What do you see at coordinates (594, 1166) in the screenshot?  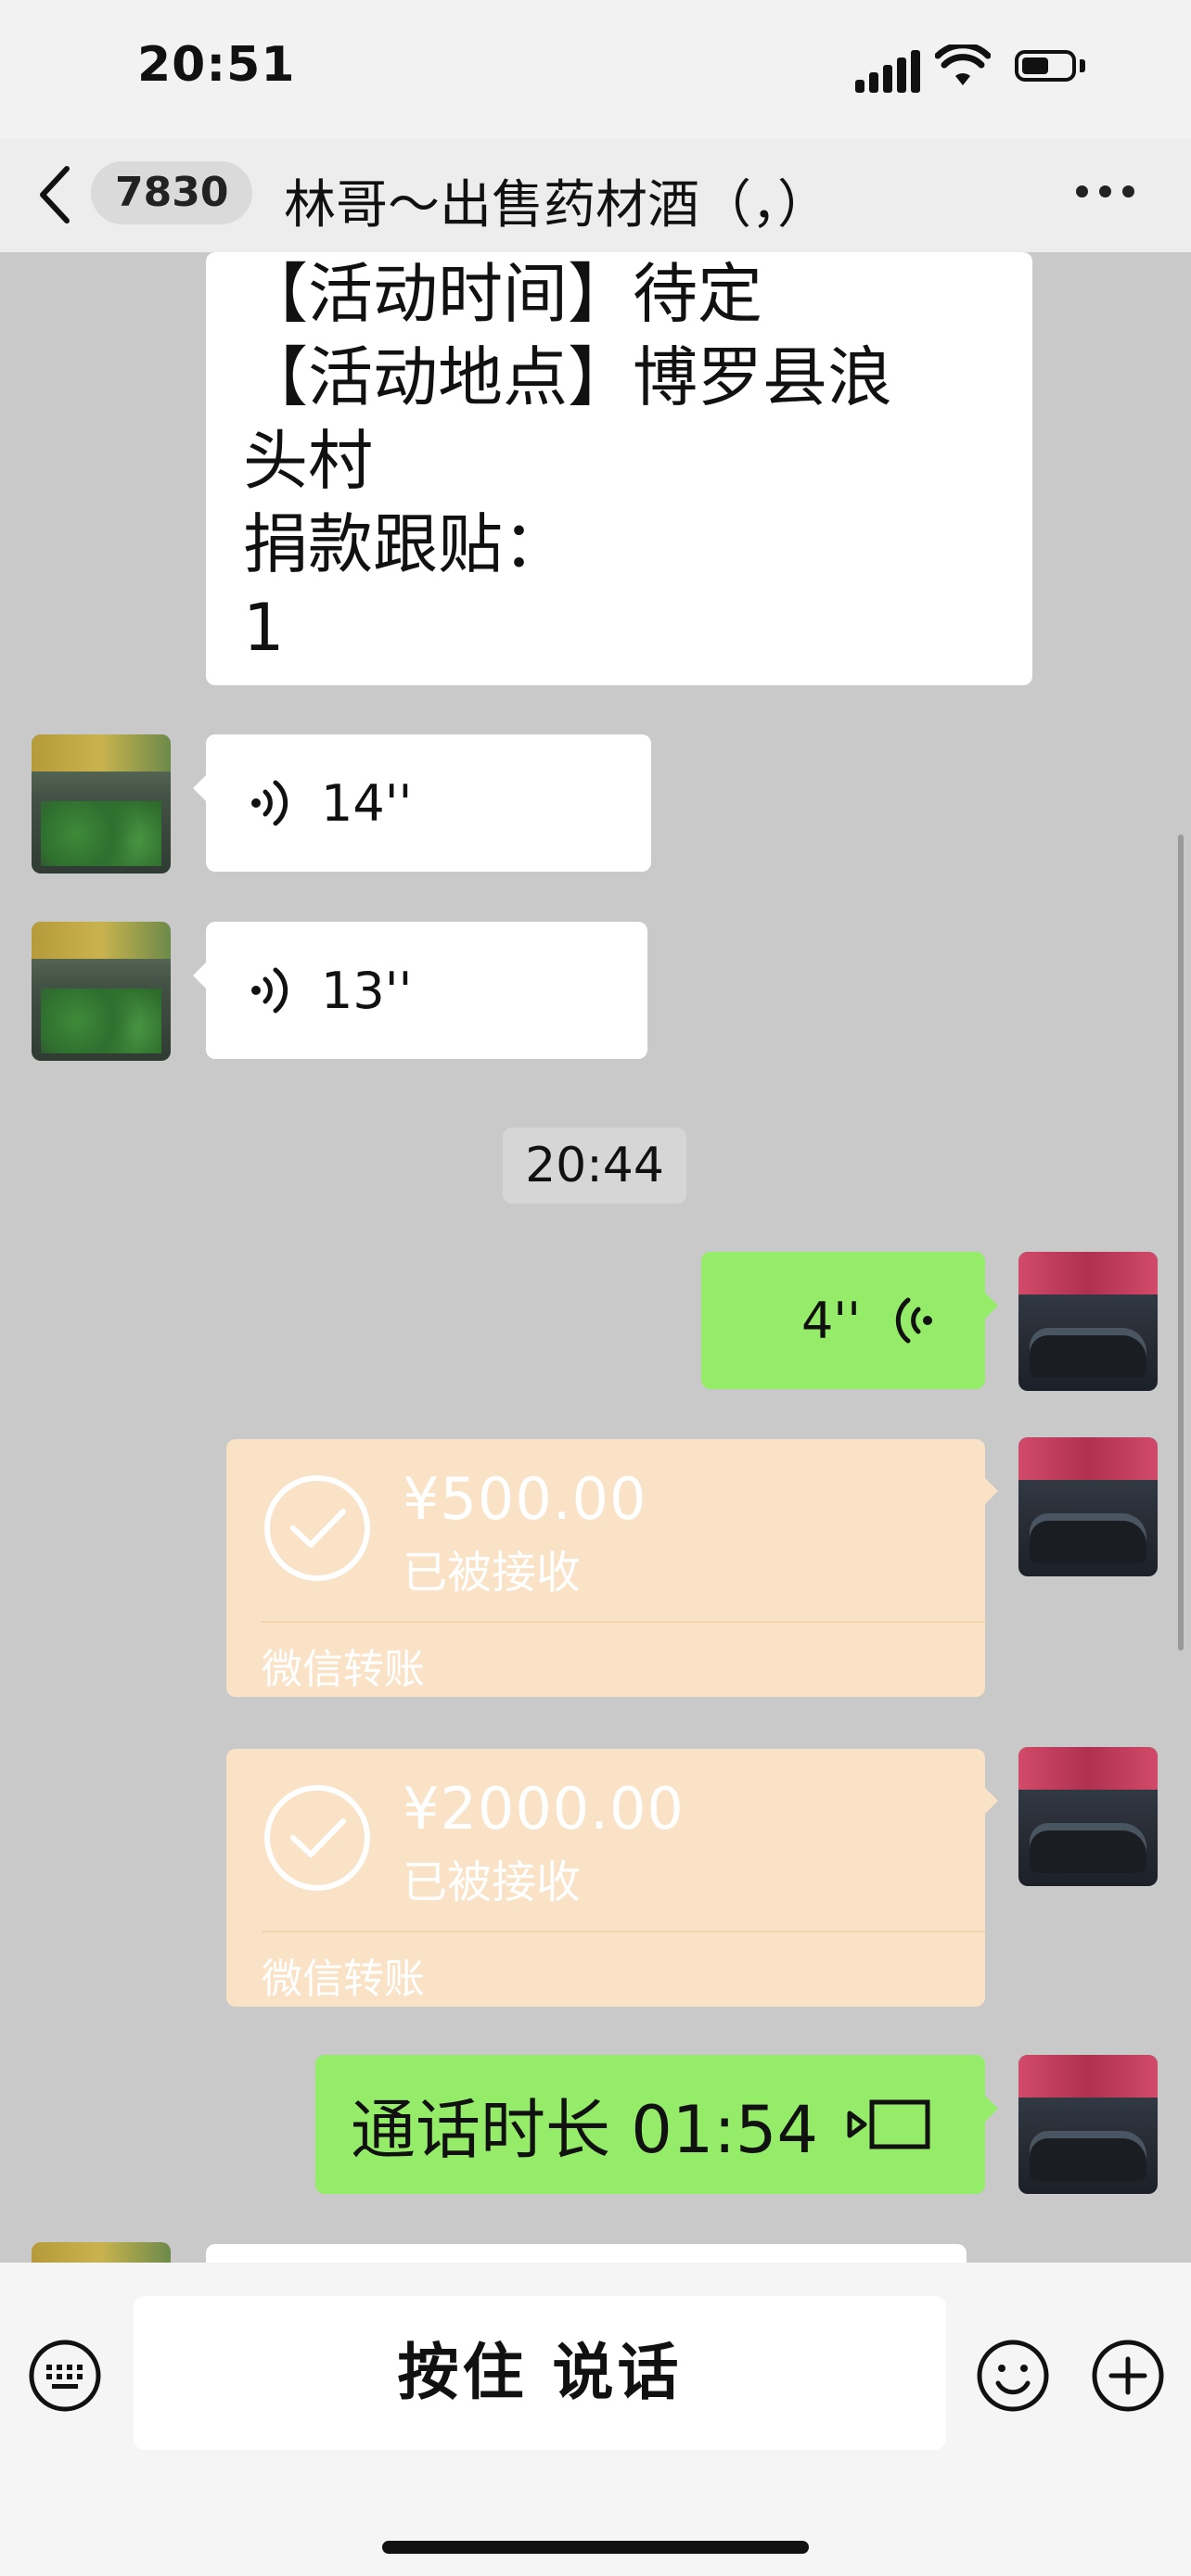 I see `message-timestamp: 20:44` at bounding box center [594, 1166].